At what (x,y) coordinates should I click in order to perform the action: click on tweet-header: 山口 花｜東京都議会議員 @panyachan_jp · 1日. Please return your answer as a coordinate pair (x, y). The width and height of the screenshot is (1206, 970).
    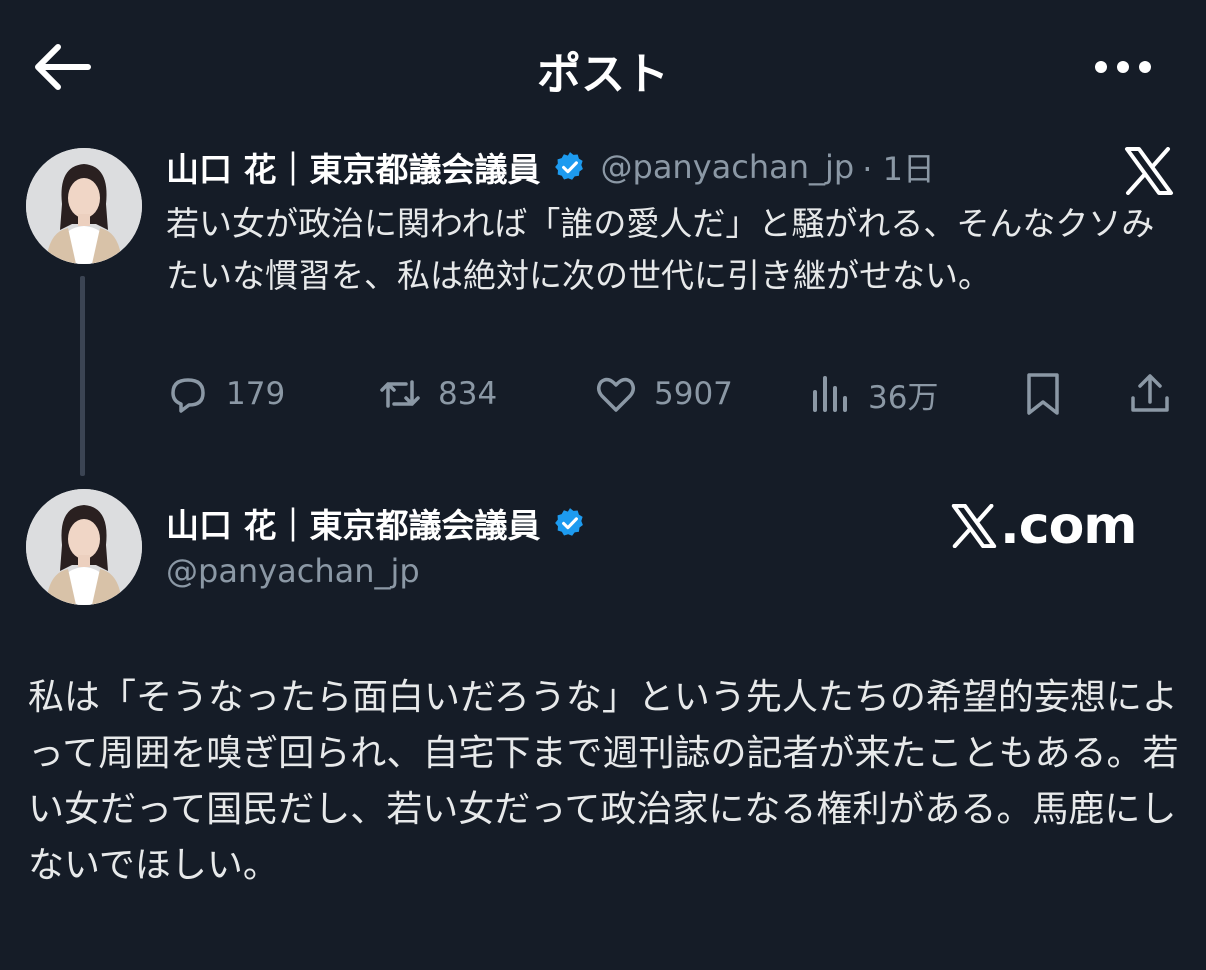
    Looking at the image, I should click on (550, 167).